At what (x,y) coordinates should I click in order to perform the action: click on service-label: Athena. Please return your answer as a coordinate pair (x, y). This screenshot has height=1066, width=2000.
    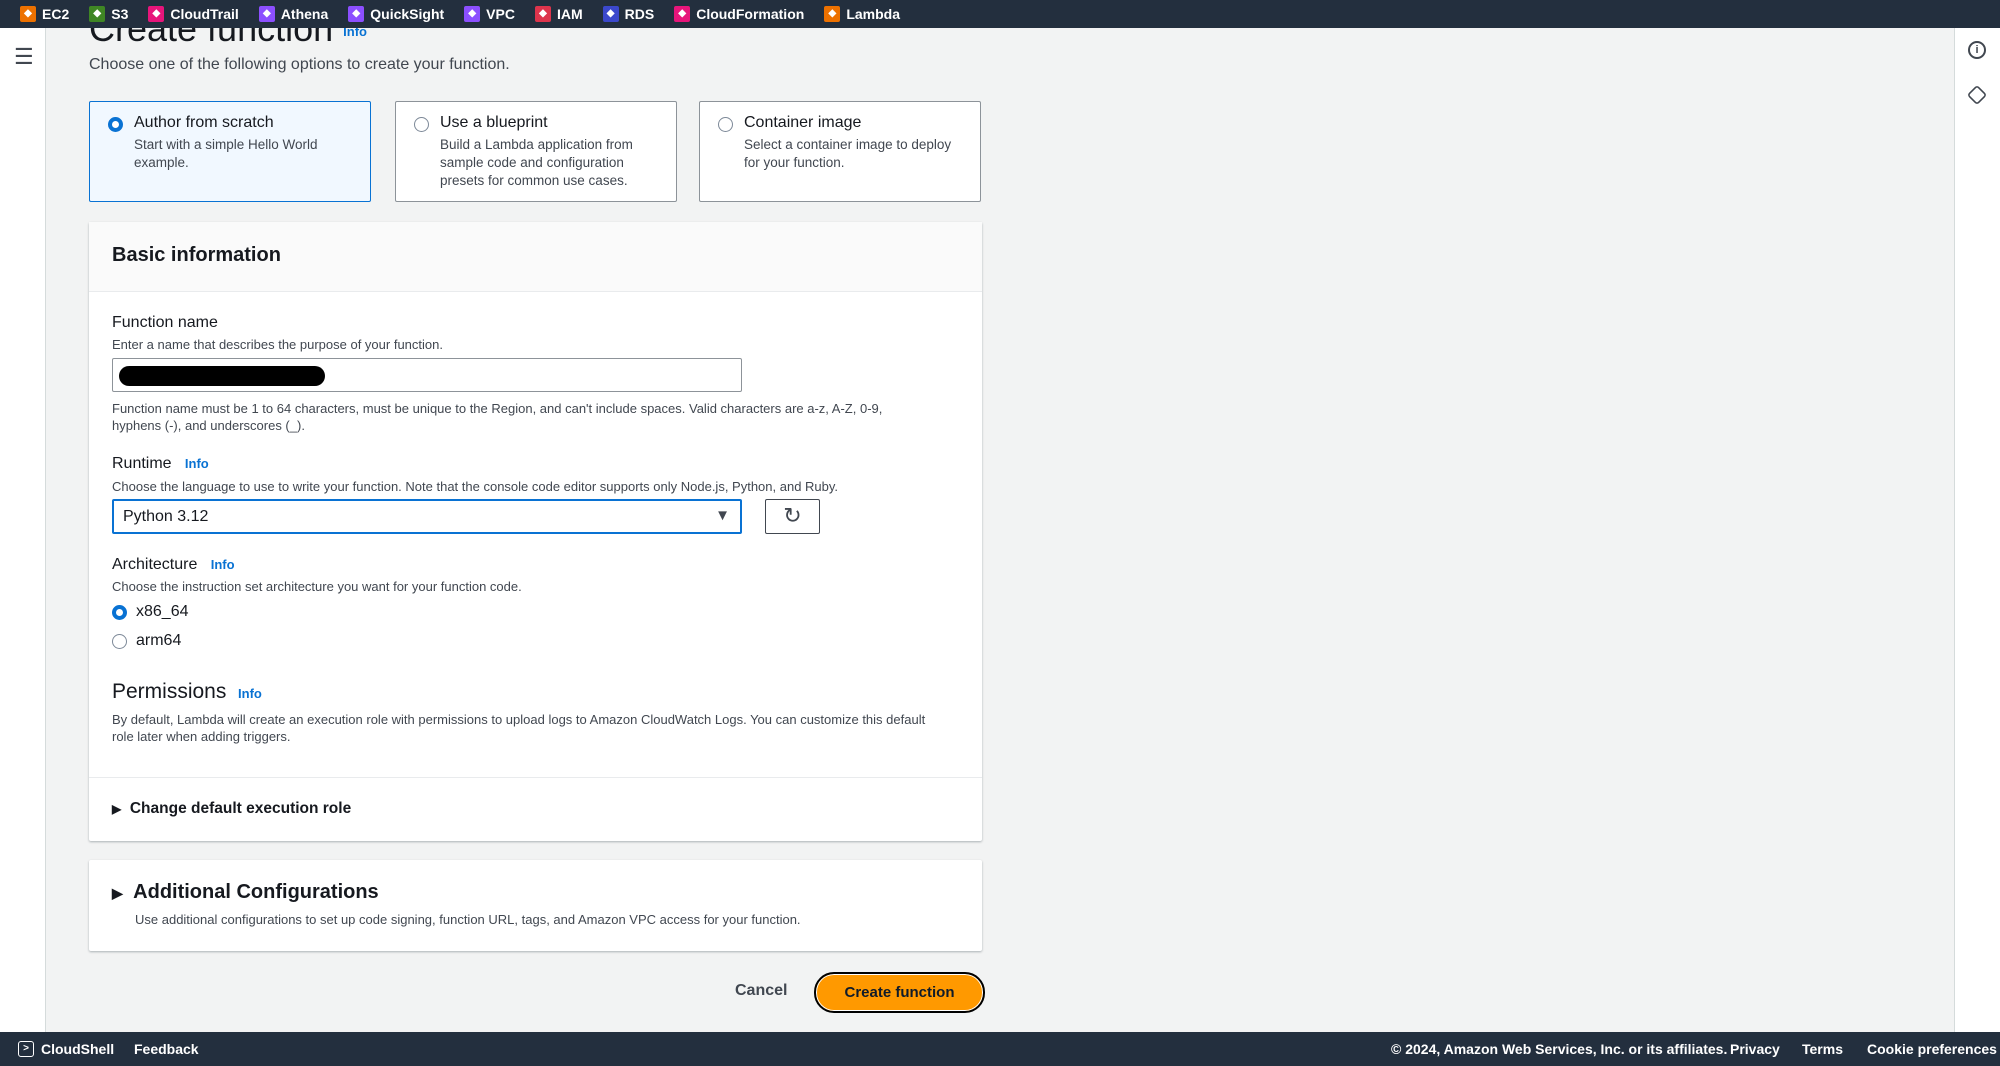
    Looking at the image, I should click on (304, 14).